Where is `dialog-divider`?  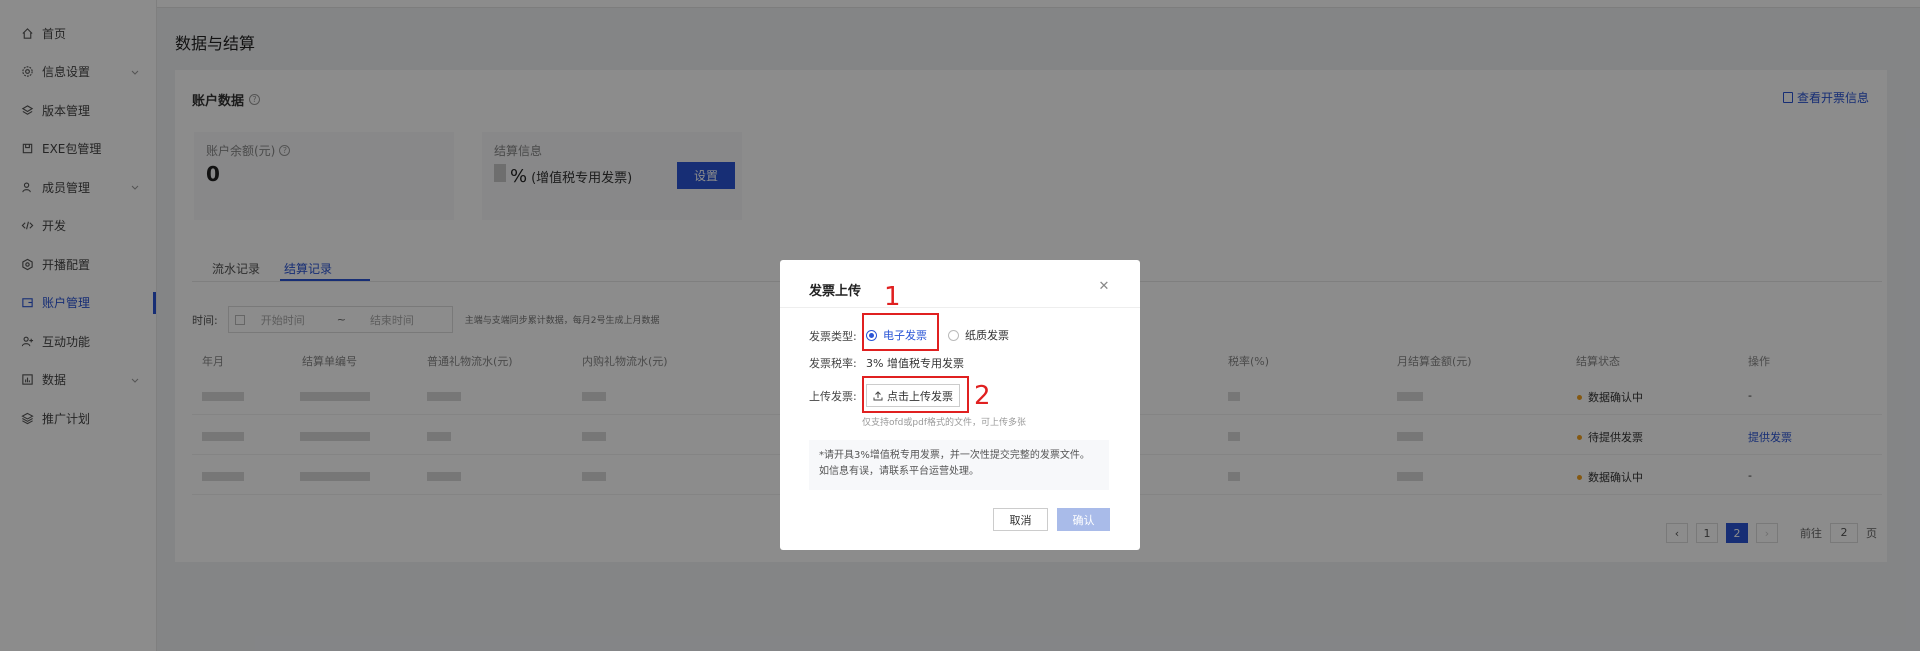
dialog-divider is located at coordinates (960, 307).